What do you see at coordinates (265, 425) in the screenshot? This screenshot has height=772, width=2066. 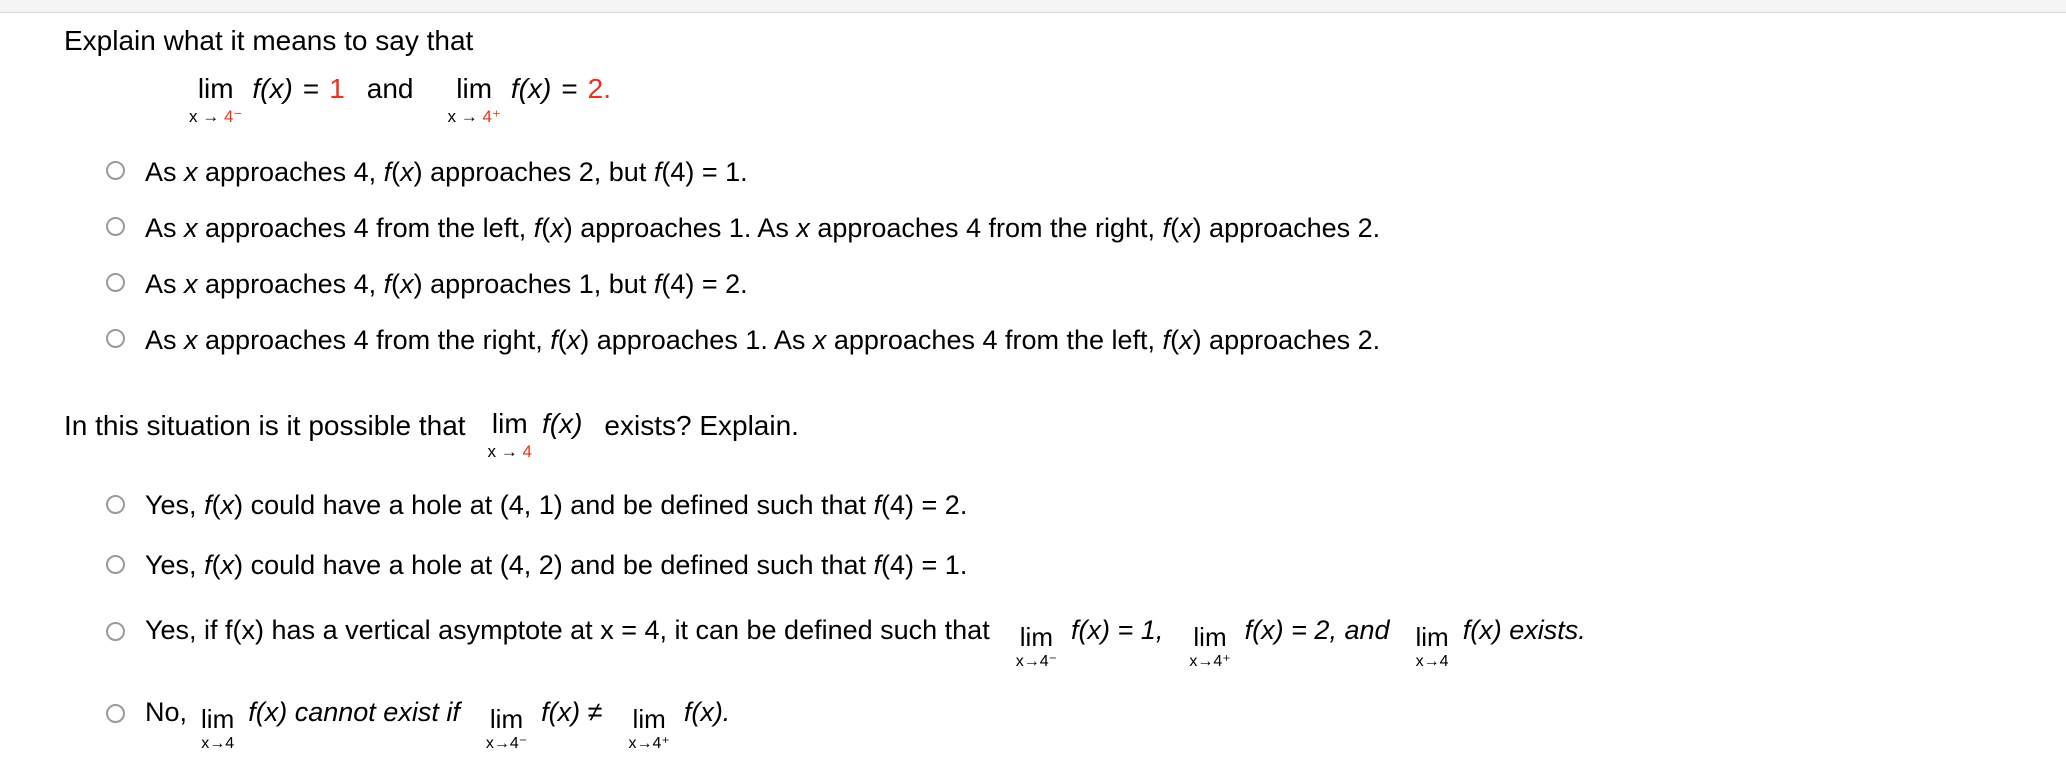 I see `question-2-prompt-before: In this situation is it possible that` at bounding box center [265, 425].